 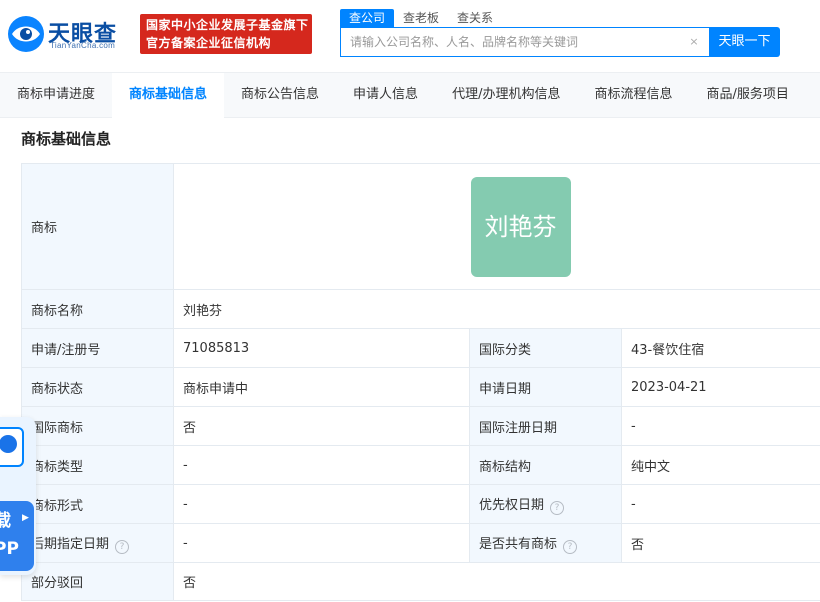 I want to click on search-tab-boss: 查老板, so click(x=421, y=18).